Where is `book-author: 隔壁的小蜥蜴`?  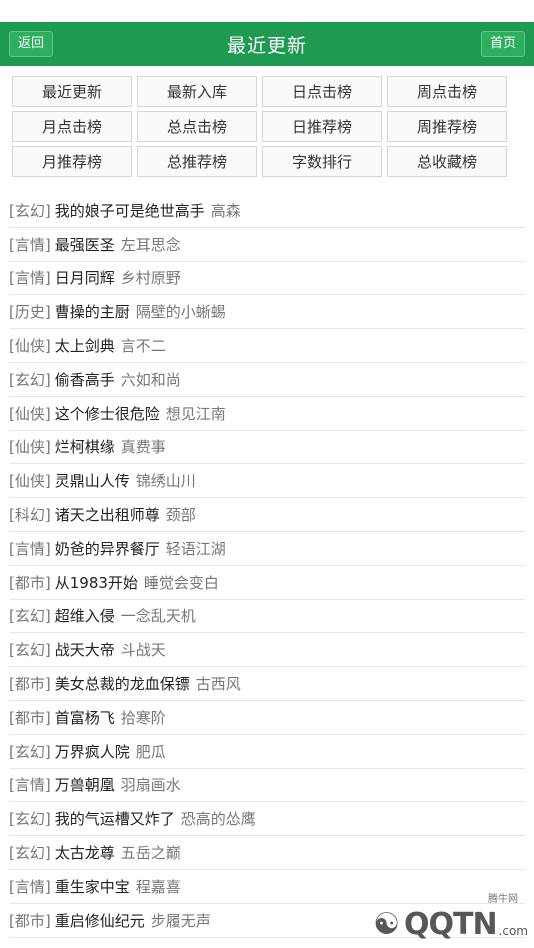
book-author: 隔壁的小蜥蜴 is located at coordinates (180, 312).